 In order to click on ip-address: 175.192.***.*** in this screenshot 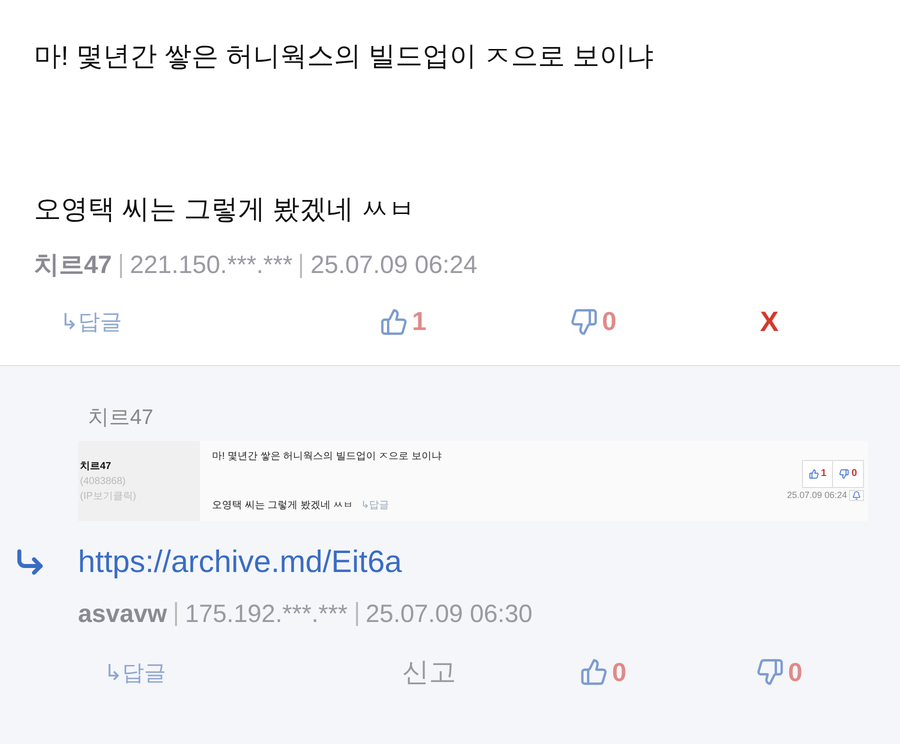, I will do `click(266, 614)`.